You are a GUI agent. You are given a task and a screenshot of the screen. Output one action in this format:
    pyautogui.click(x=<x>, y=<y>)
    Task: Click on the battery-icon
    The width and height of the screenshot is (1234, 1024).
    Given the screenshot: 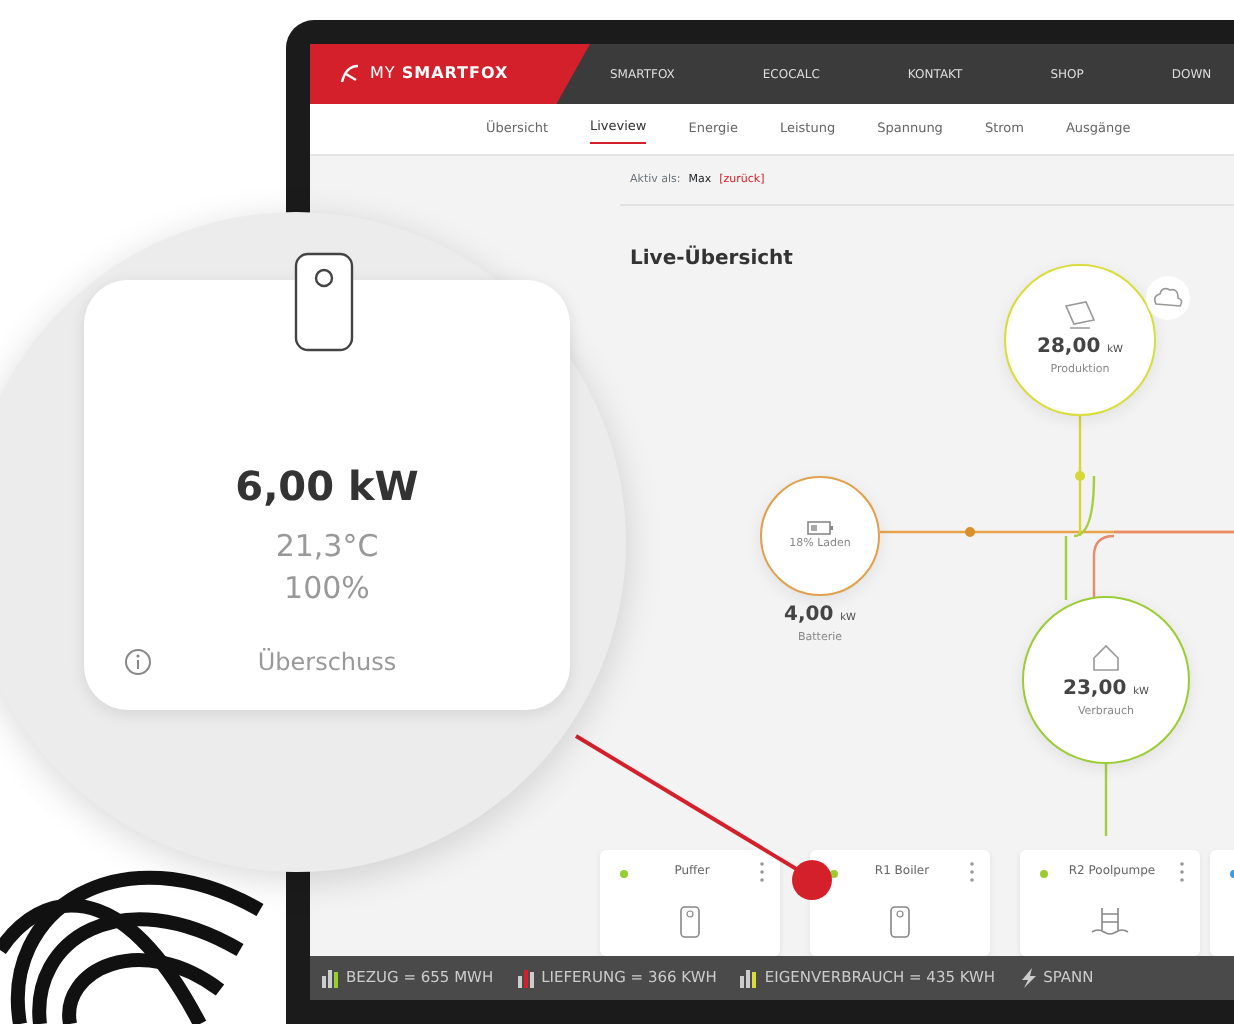 What is the action you would take?
    pyautogui.click(x=820, y=527)
    